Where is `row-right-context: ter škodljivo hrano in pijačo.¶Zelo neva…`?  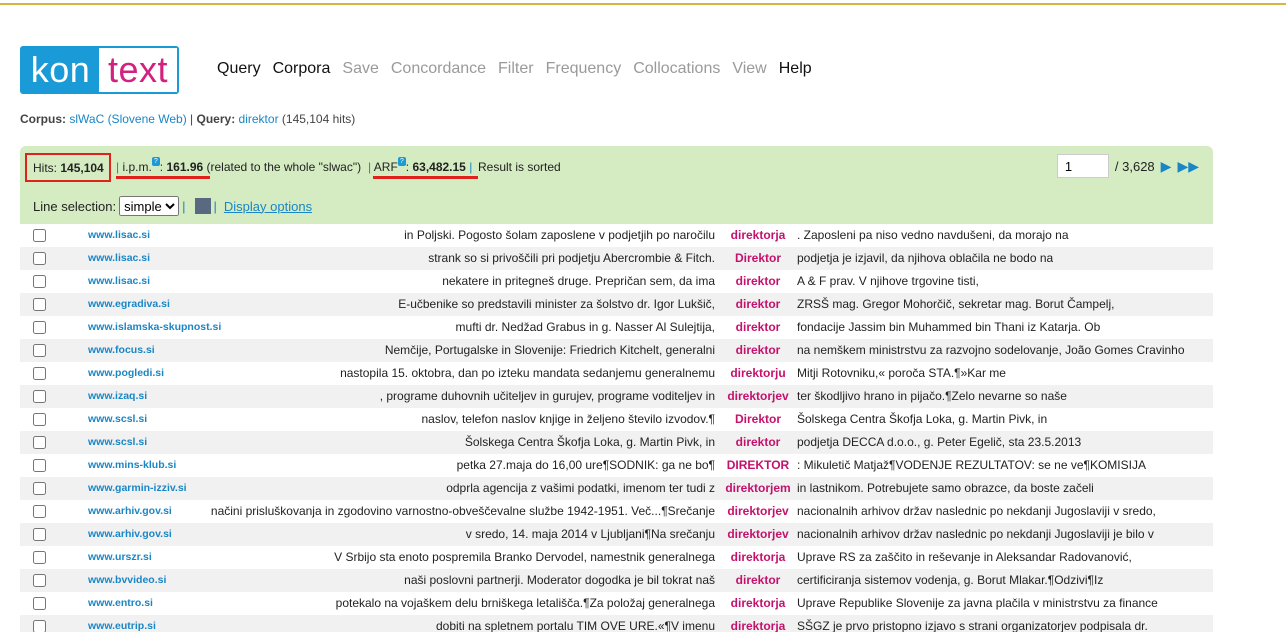 row-right-context: ter škodljivo hrano in pijačo.¶Zelo neva… is located at coordinates (932, 396).